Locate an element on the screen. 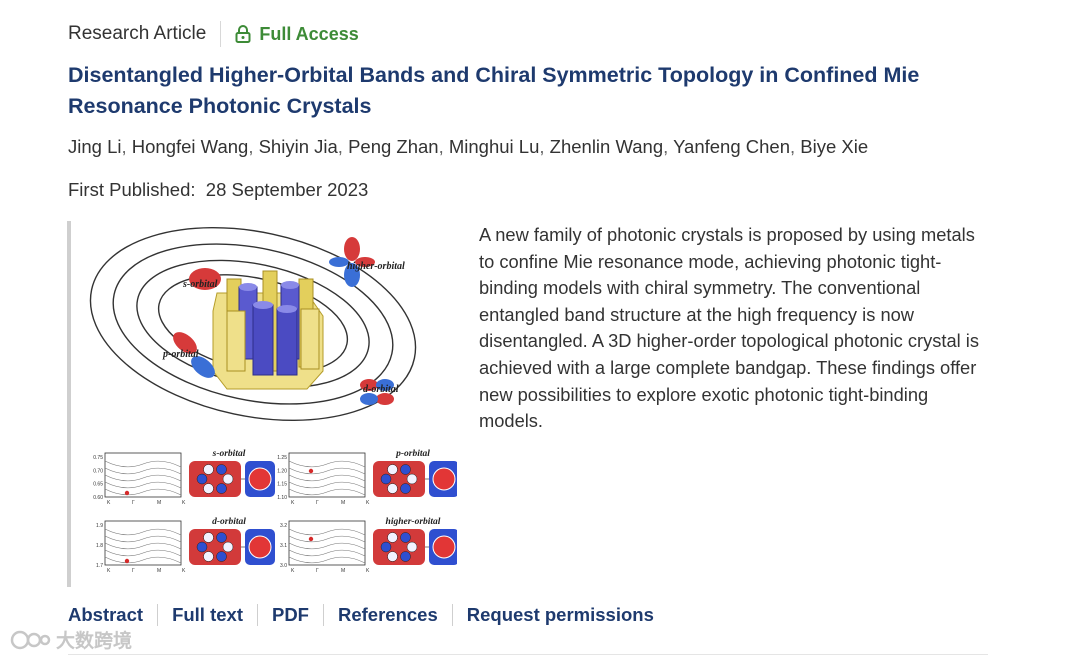 Image resolution: width=1080 pixels, height=662 pixels. y-tick-label: 3.1 is located at coordinates (283, 546).